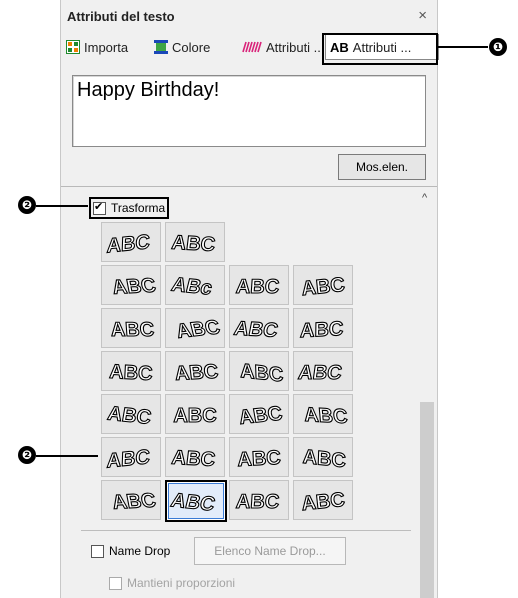  Describe the element at coordinates (27, 205) in the screenshot. I see `callout-number-2: ❷` at that location.